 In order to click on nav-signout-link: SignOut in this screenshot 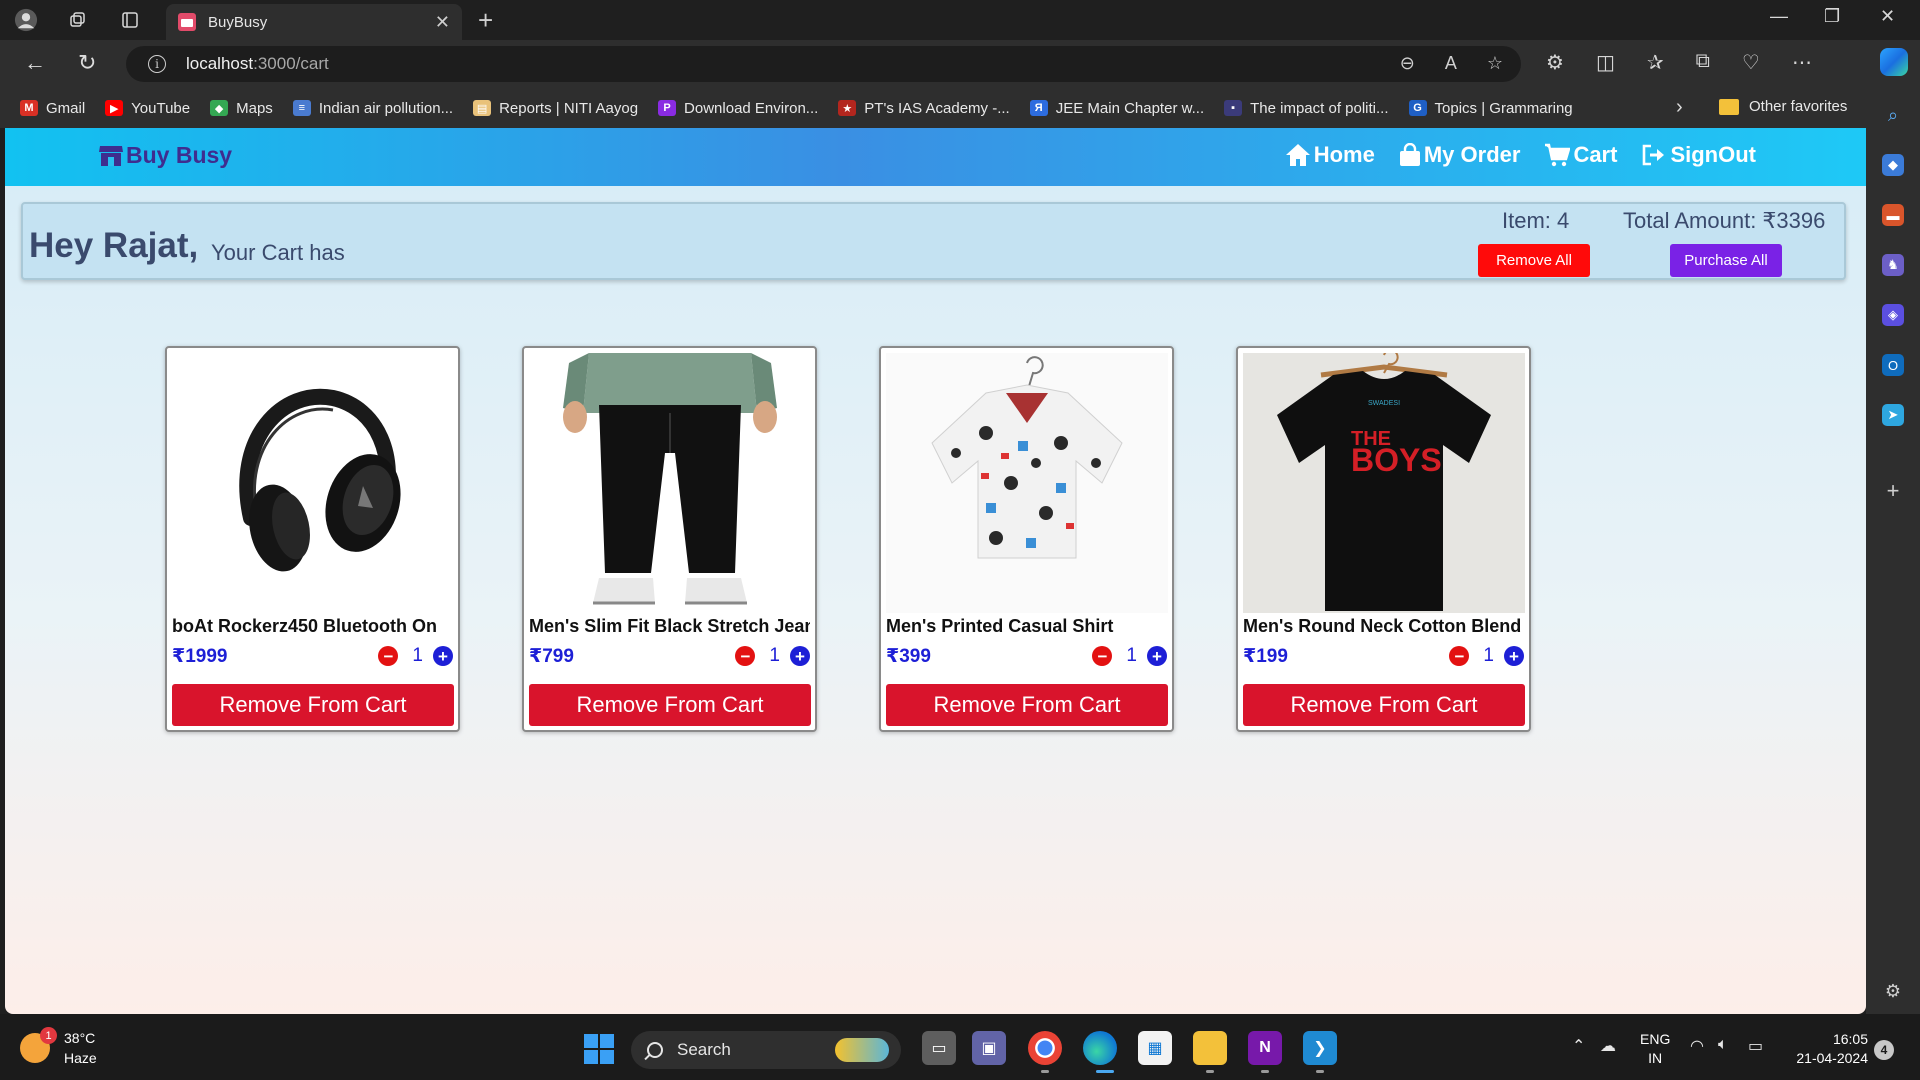, I will do `click(1698, 155)`.